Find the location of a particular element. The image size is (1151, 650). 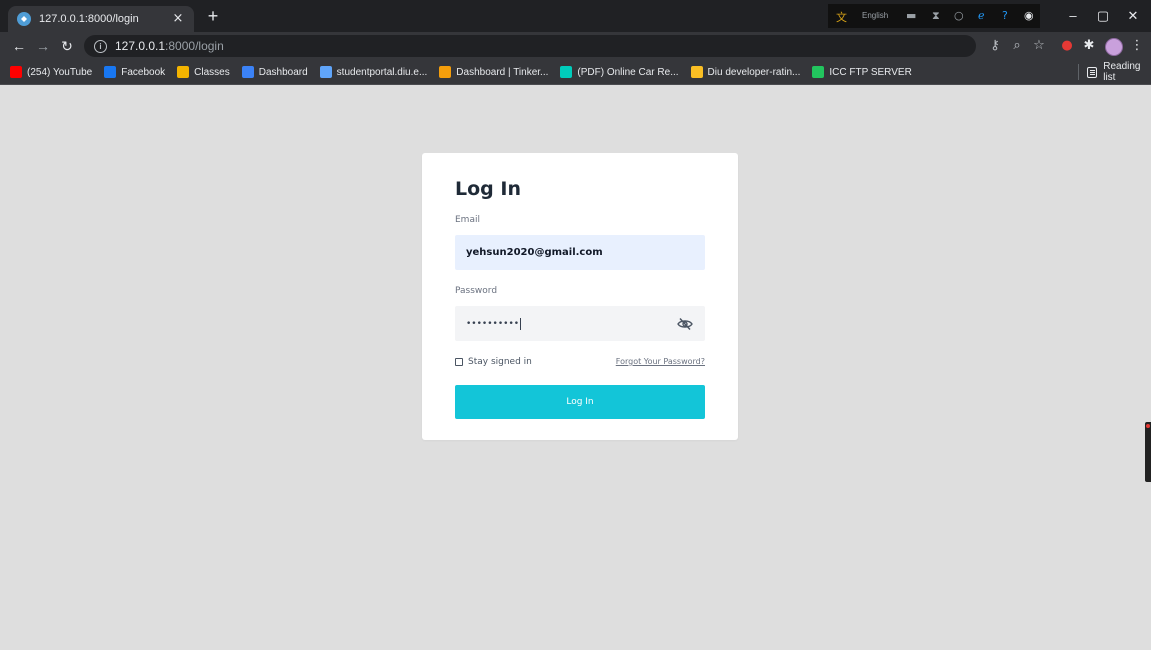

text-caret is located at coordinates (521, 323).